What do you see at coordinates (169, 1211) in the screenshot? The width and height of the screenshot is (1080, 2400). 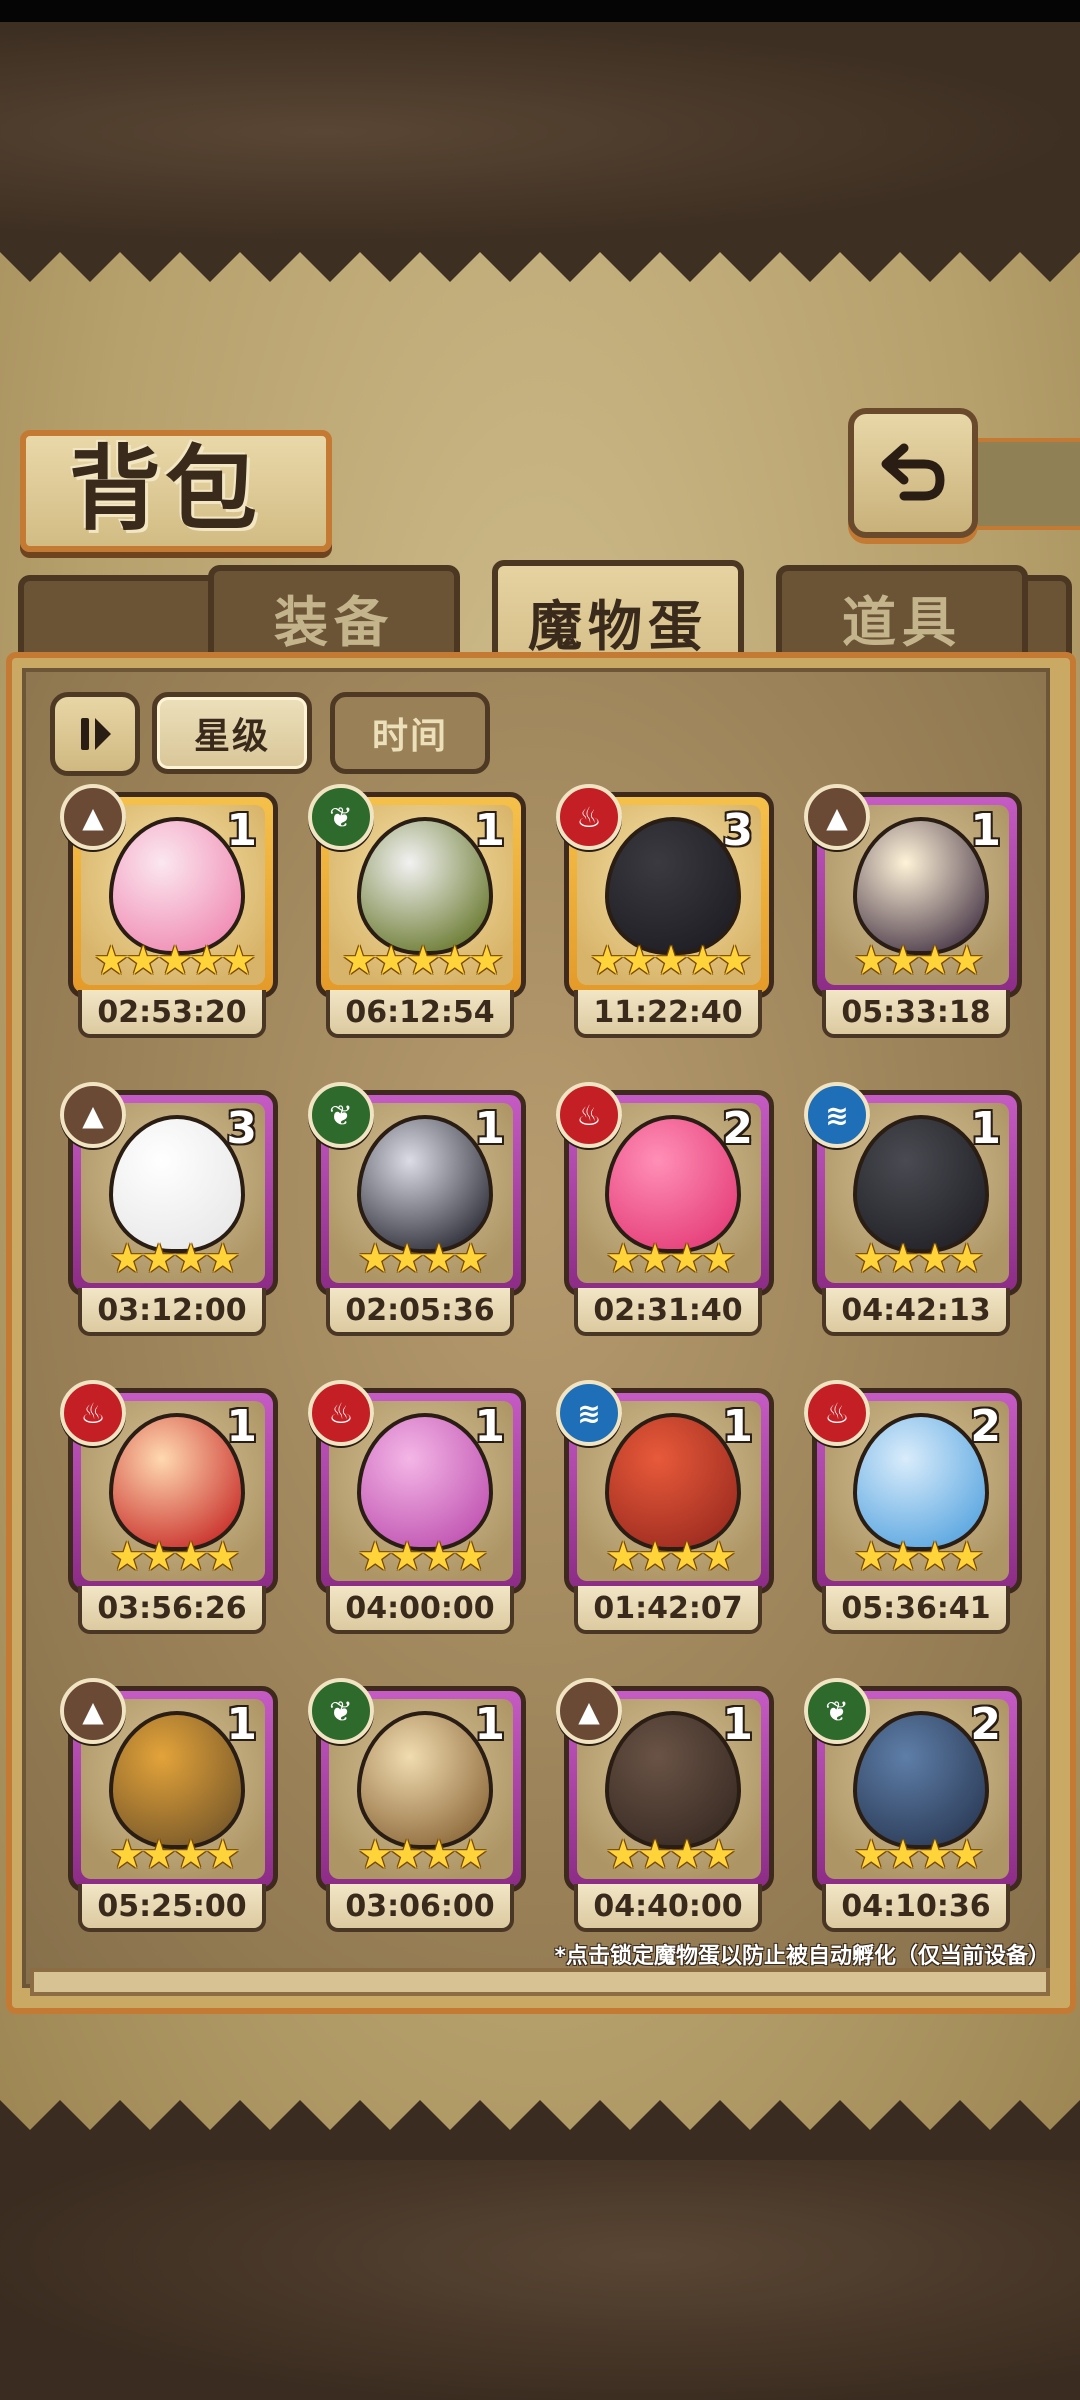 I see `egg-card: 3 ★★★★ ▲ 03:12:00` at bounding box center [169, 1211].